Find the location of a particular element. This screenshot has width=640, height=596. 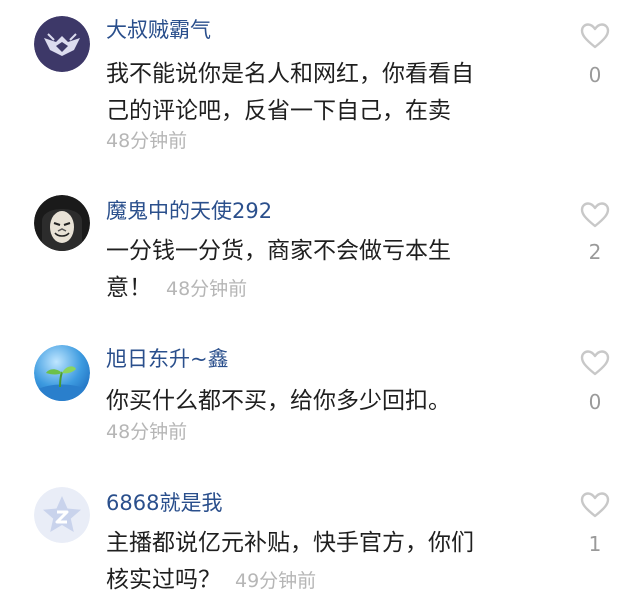

comment-text-line: 主播都说亿元补贴，快手官方，你们 is located at coordinates (290, 543).